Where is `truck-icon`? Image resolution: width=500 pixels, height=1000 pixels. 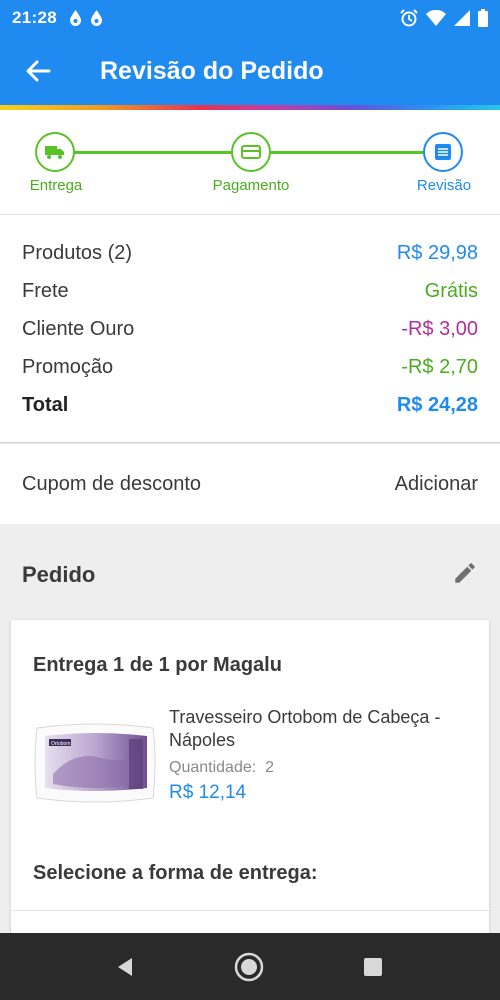
truck-icon is located at coordinates (54, 152).